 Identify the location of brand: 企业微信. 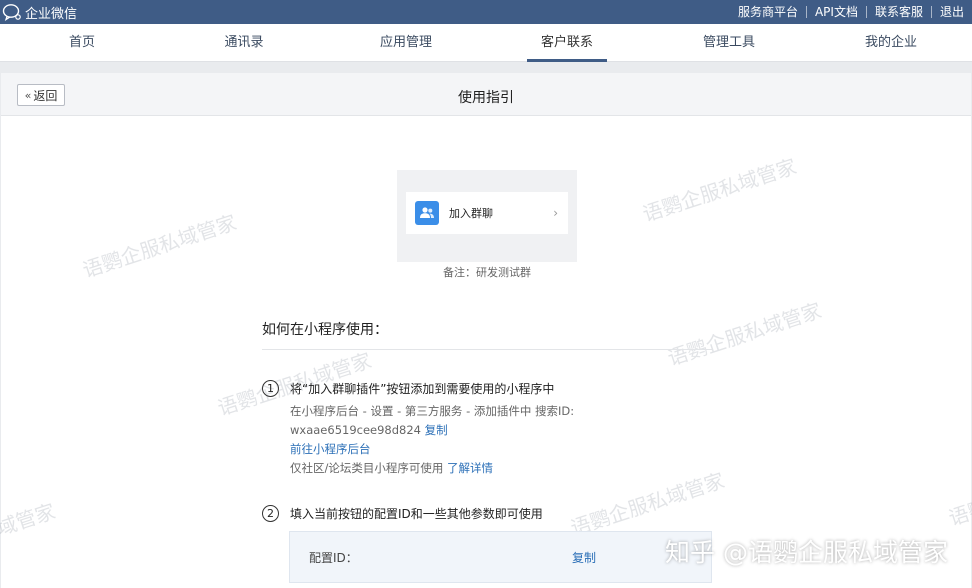
(40, 12).